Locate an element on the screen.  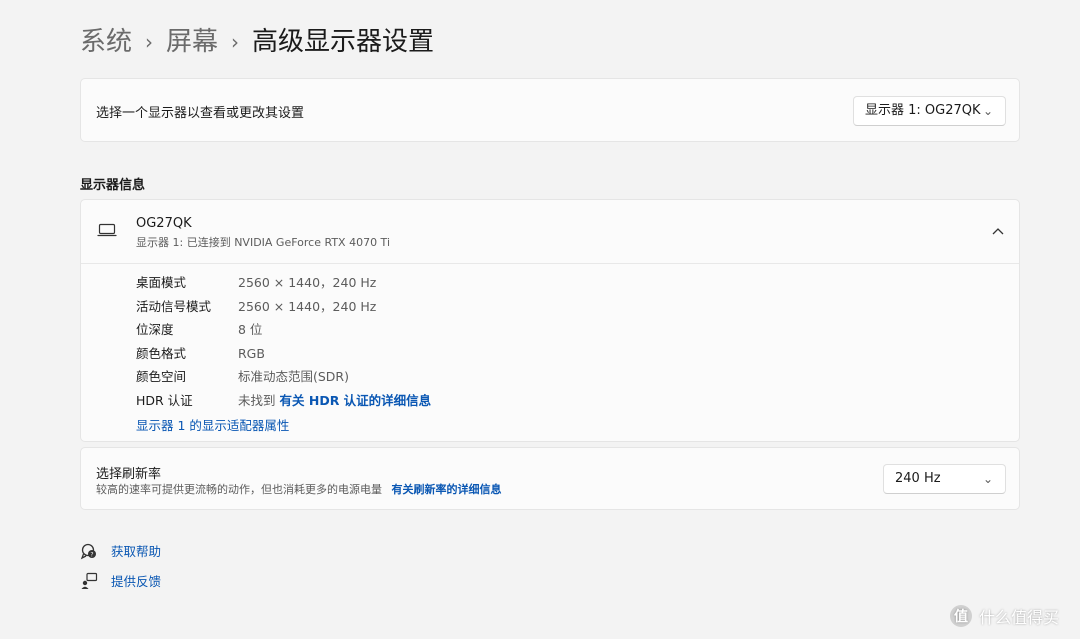
info-value: 标准动态范围(SDR) is located at coordinates (293, 376).